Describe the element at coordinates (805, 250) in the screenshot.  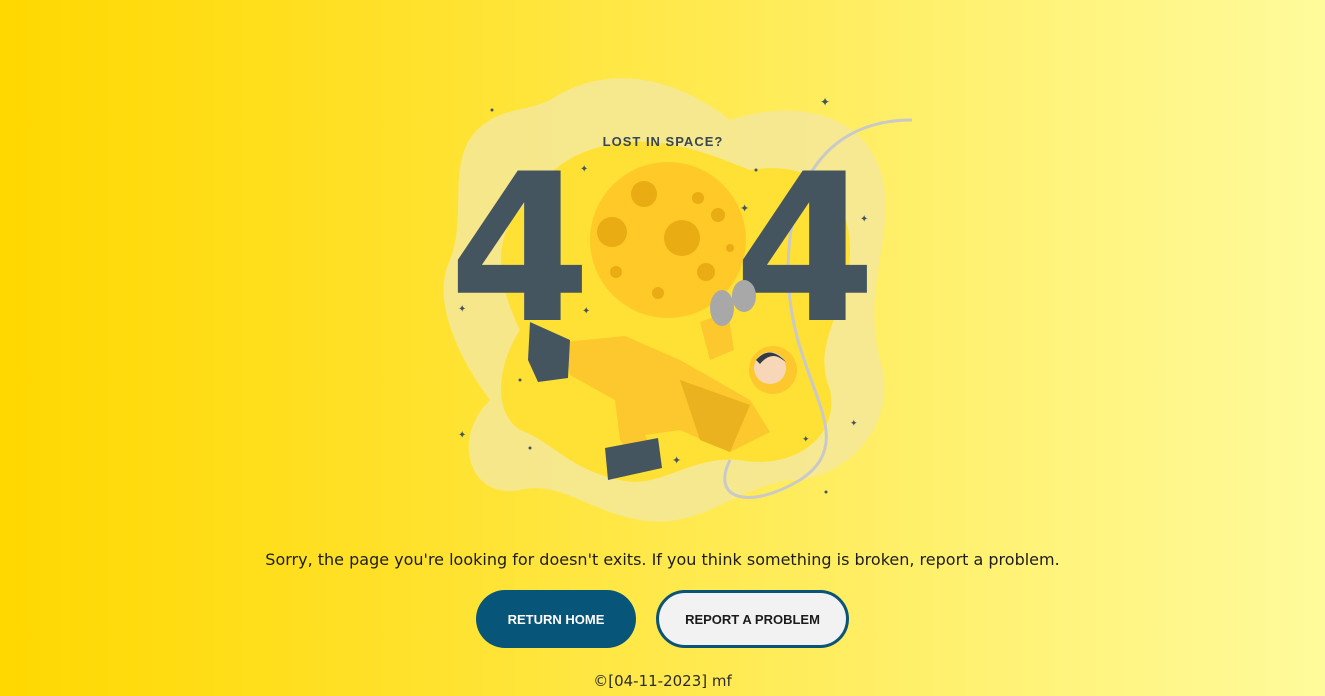
I see `digit-four-right: 4` at that location.